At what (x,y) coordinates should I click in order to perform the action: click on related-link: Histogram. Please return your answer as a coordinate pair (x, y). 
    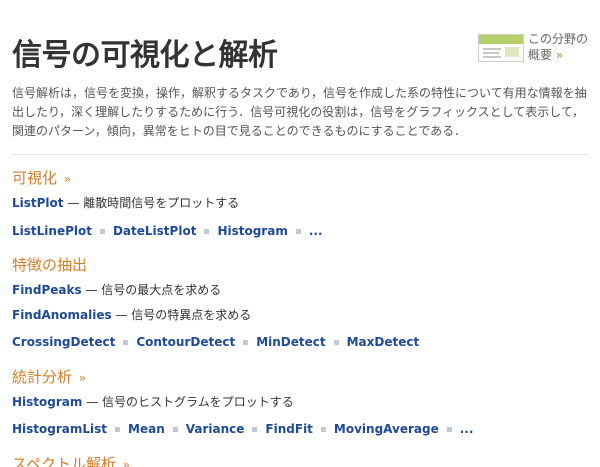
    Looking at the image, I should click on (252, 231).